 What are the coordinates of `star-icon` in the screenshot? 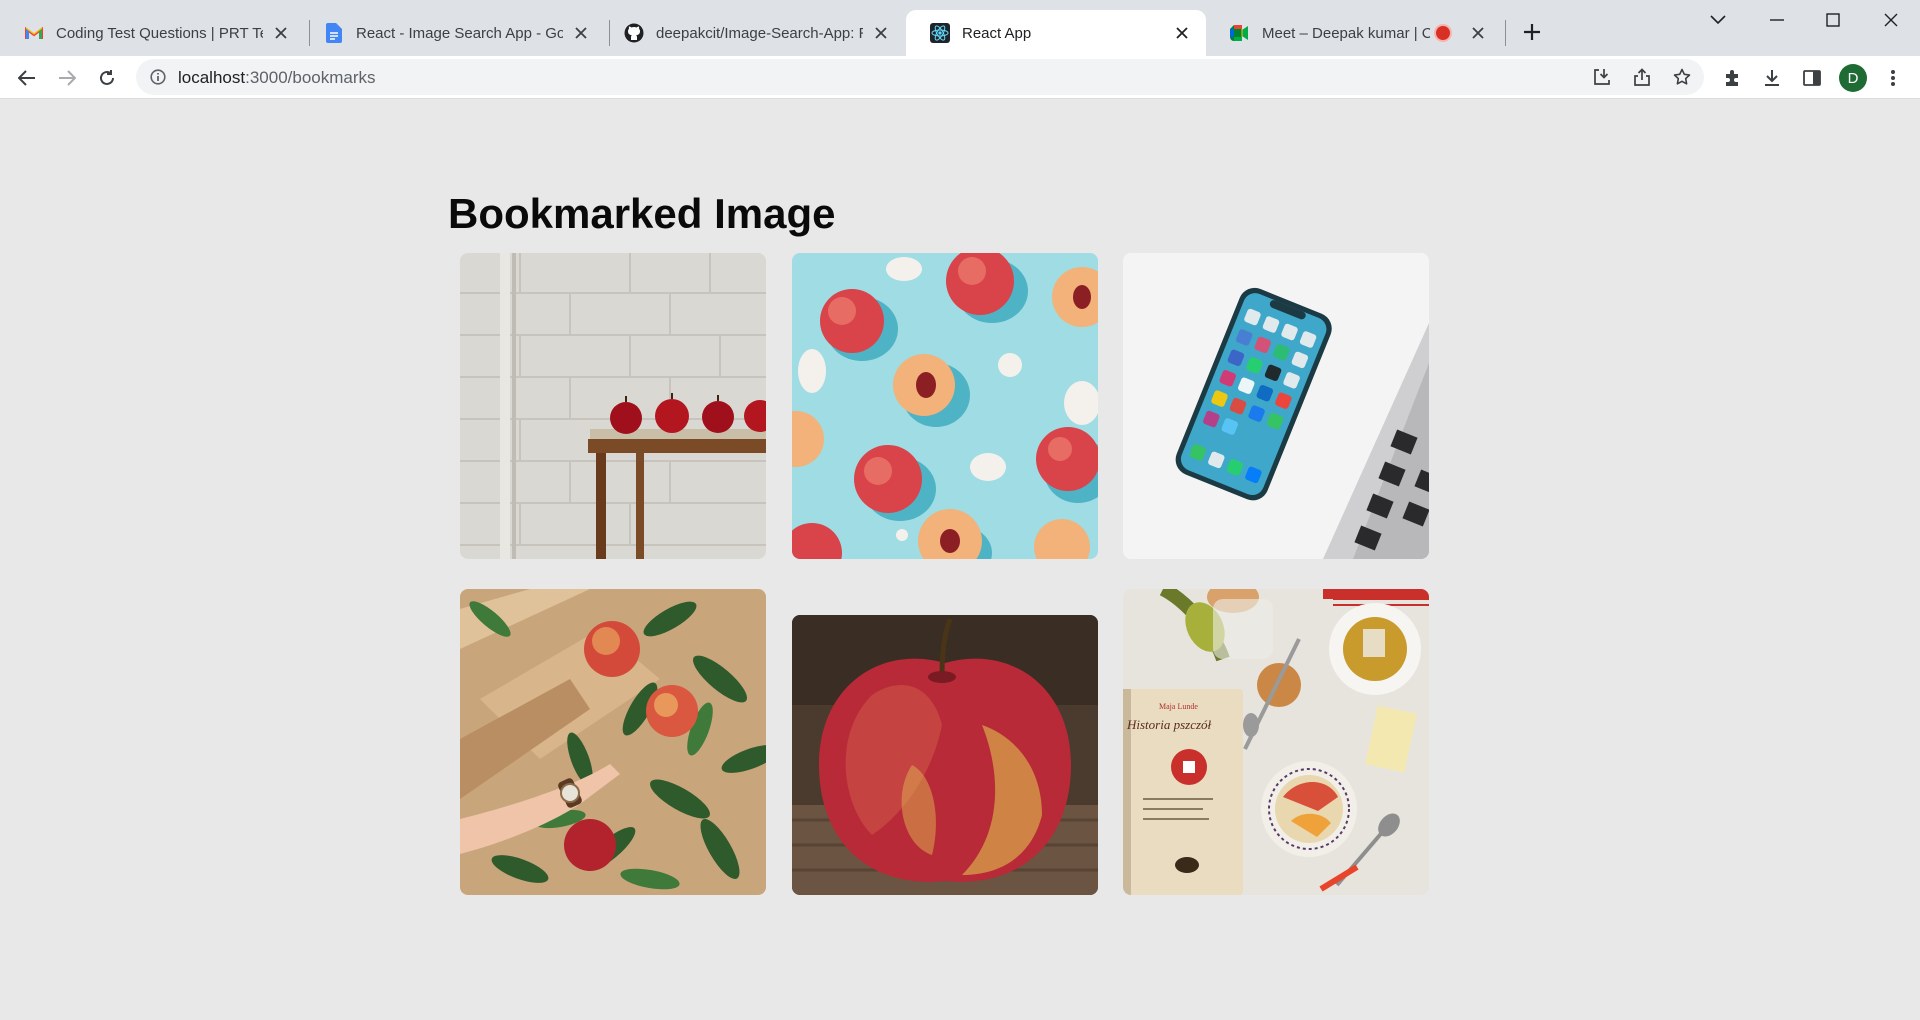 It's located at (1682, 76).